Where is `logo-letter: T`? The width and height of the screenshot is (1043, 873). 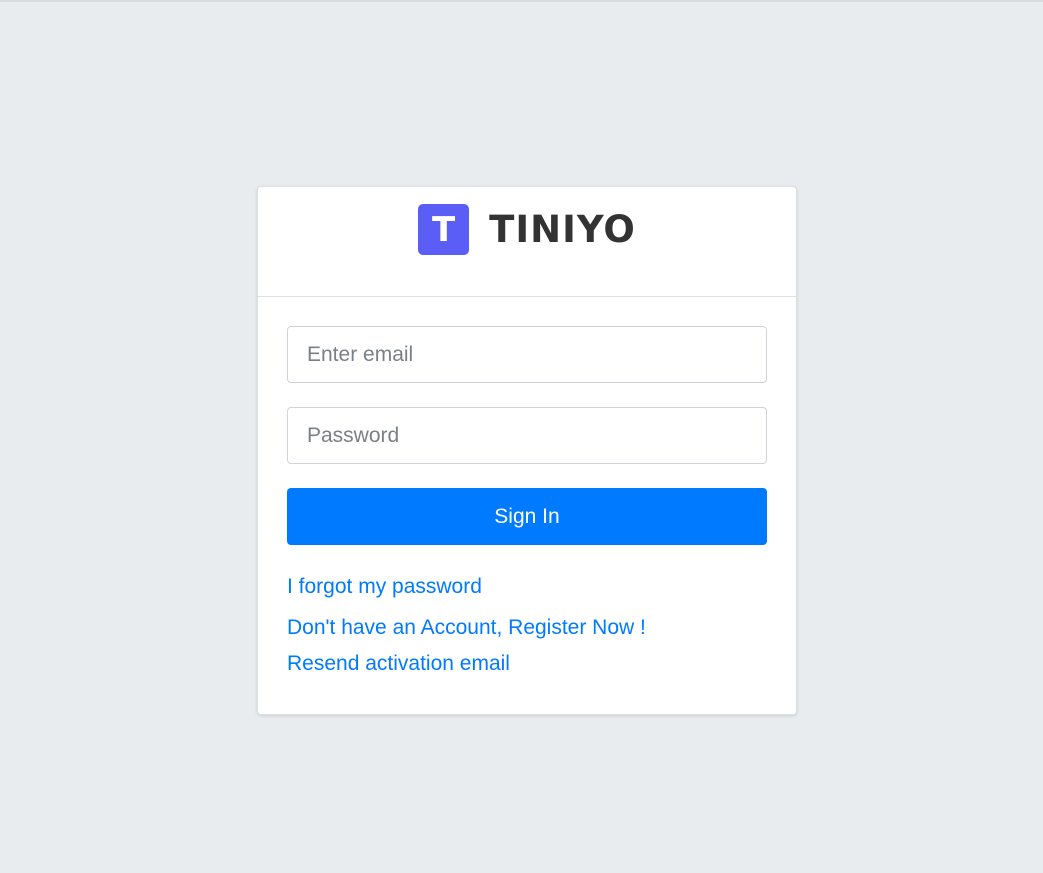 logo-letter: T is located at coordinates (444, 229).